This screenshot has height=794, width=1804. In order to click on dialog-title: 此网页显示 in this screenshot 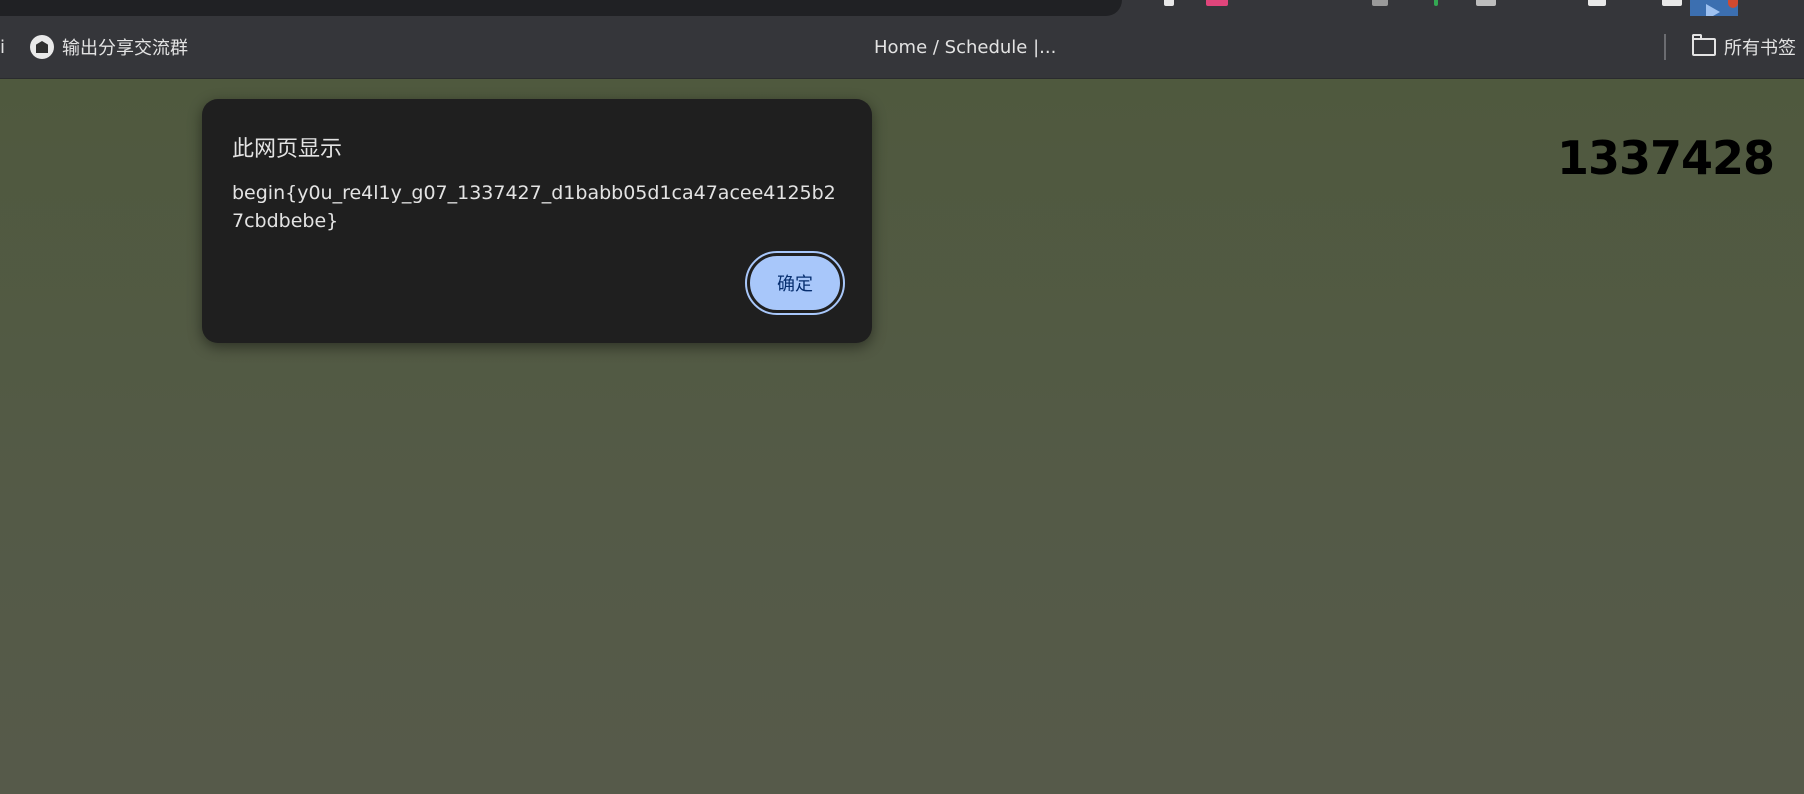, I will do `click(287, 149)`.